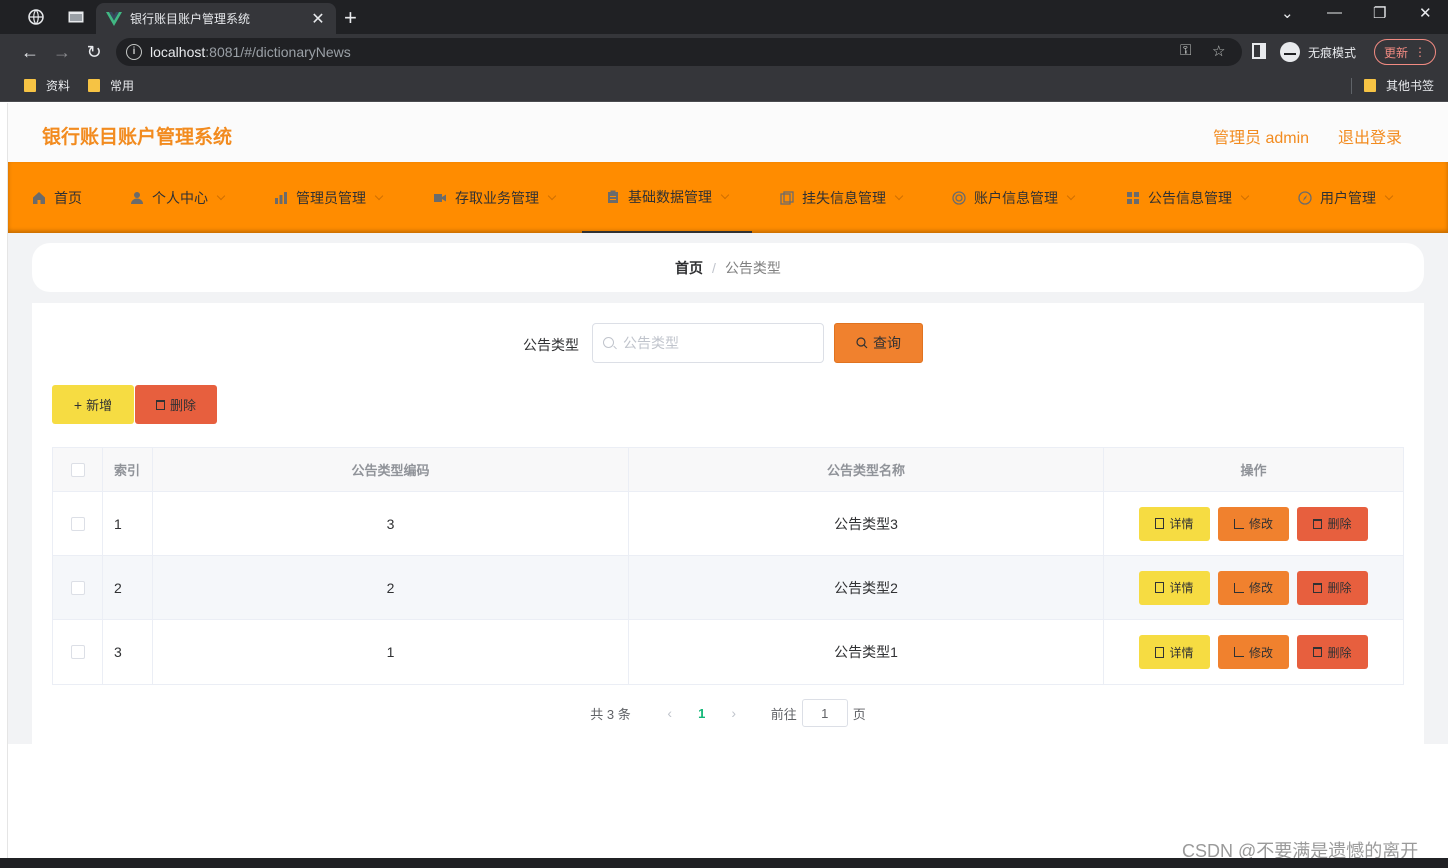 This screenshot has width=1448, height=868. I want to click on side-panel-icon, so click(1259, 51).